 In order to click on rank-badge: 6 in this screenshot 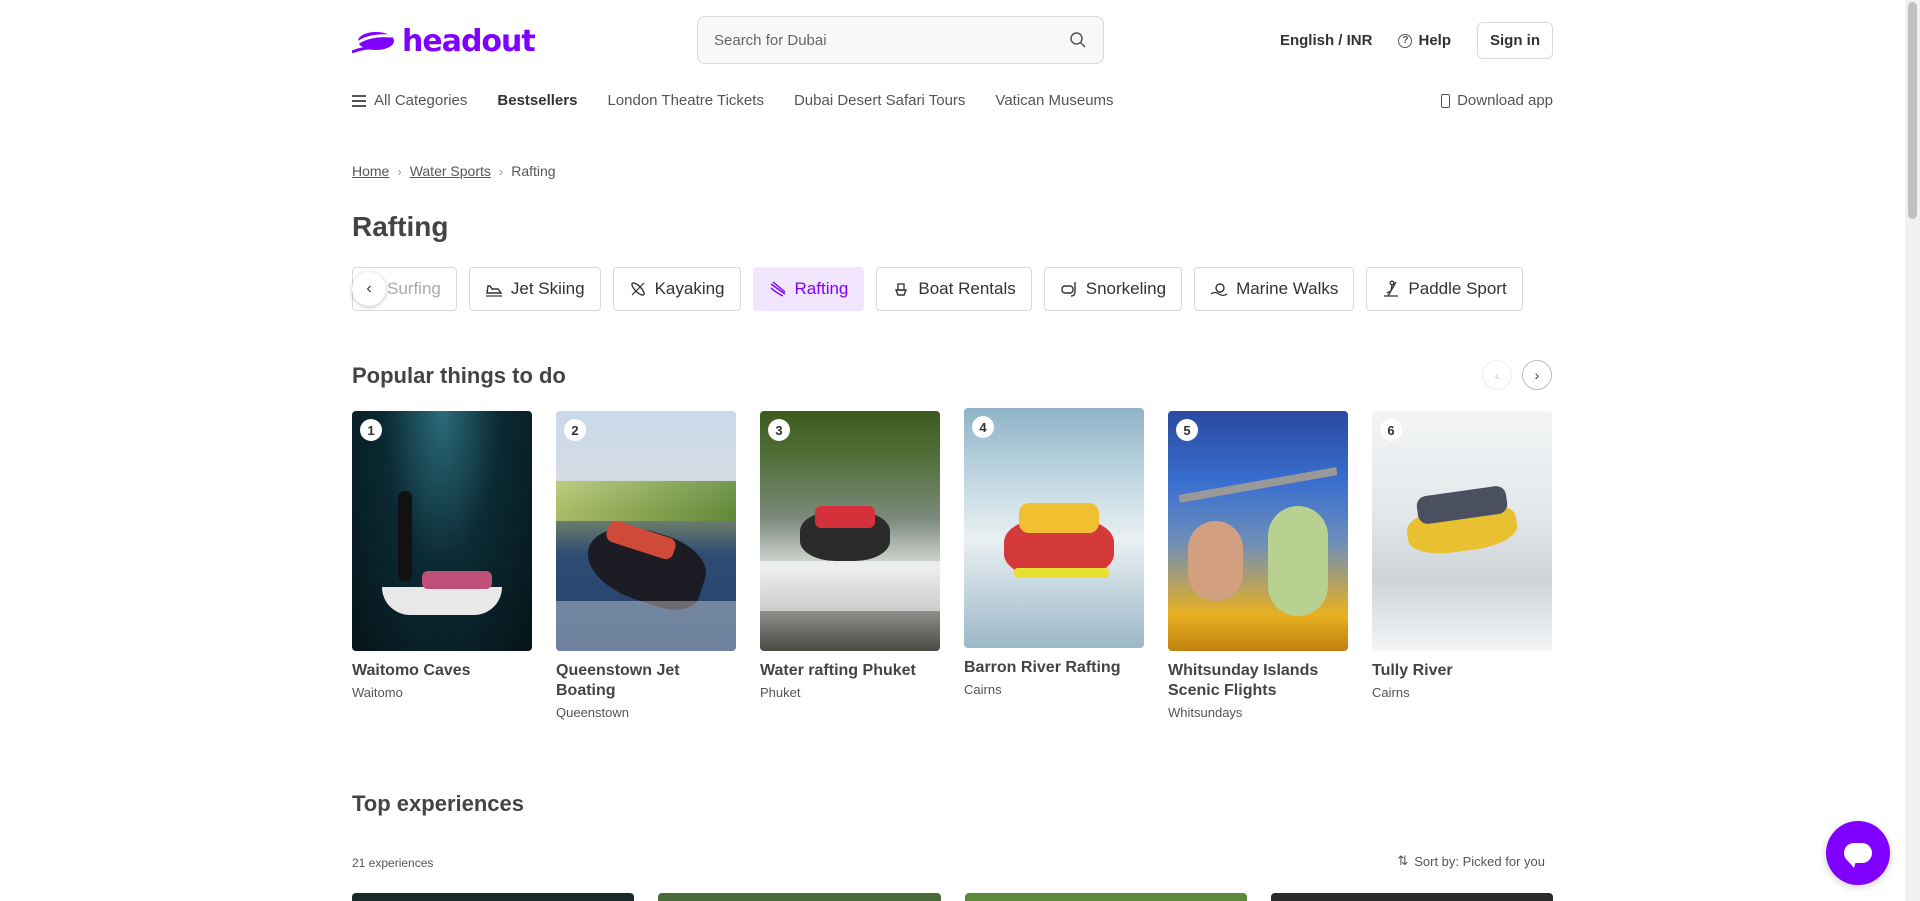, I will do `click(1391, 430)`.